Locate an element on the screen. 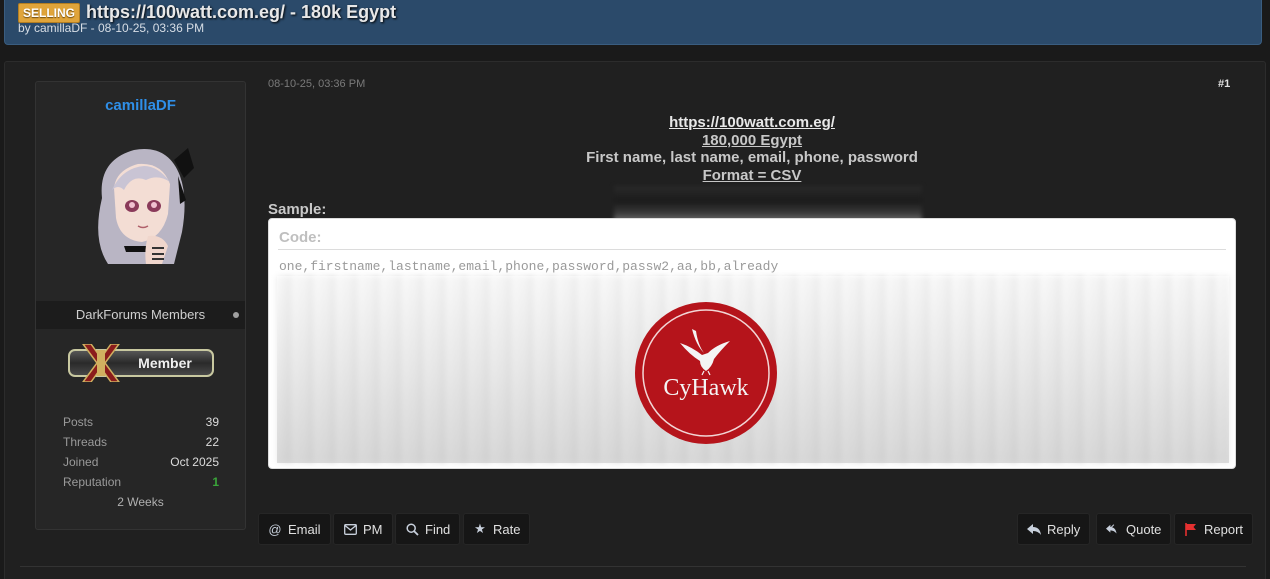 The width and height of the screenshot is (1270, 579). rank-label: Member is located at coordinates (165, 363).